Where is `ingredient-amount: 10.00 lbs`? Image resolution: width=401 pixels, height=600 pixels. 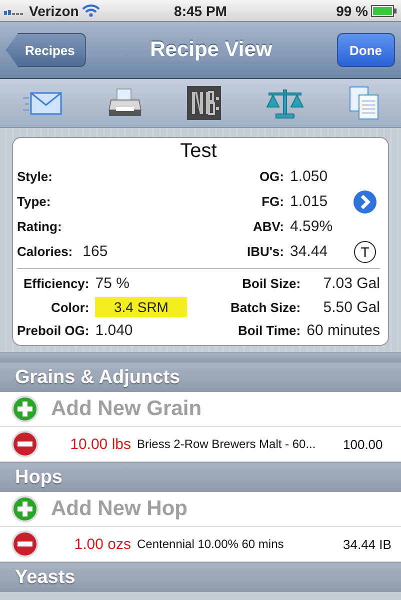
ingredient-amount: 10.00 lbs is located at coordinates (100, 444).